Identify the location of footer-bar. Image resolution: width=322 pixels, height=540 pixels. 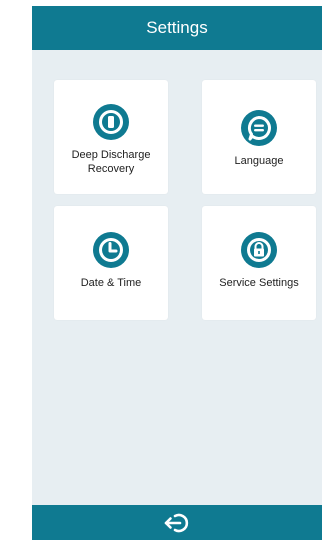
(177, 522).